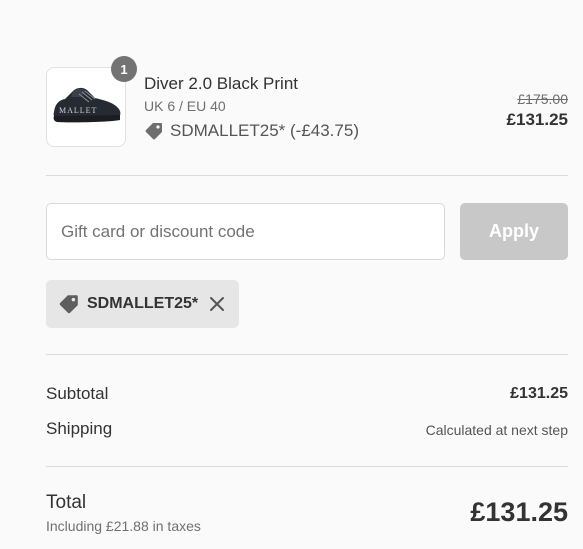 This screenshot has width=583, height=549. What do you see at coordinates (542, 99) in the screenshot?
I see `compare-at-price: £175.00` at bounding box center [542, 99].